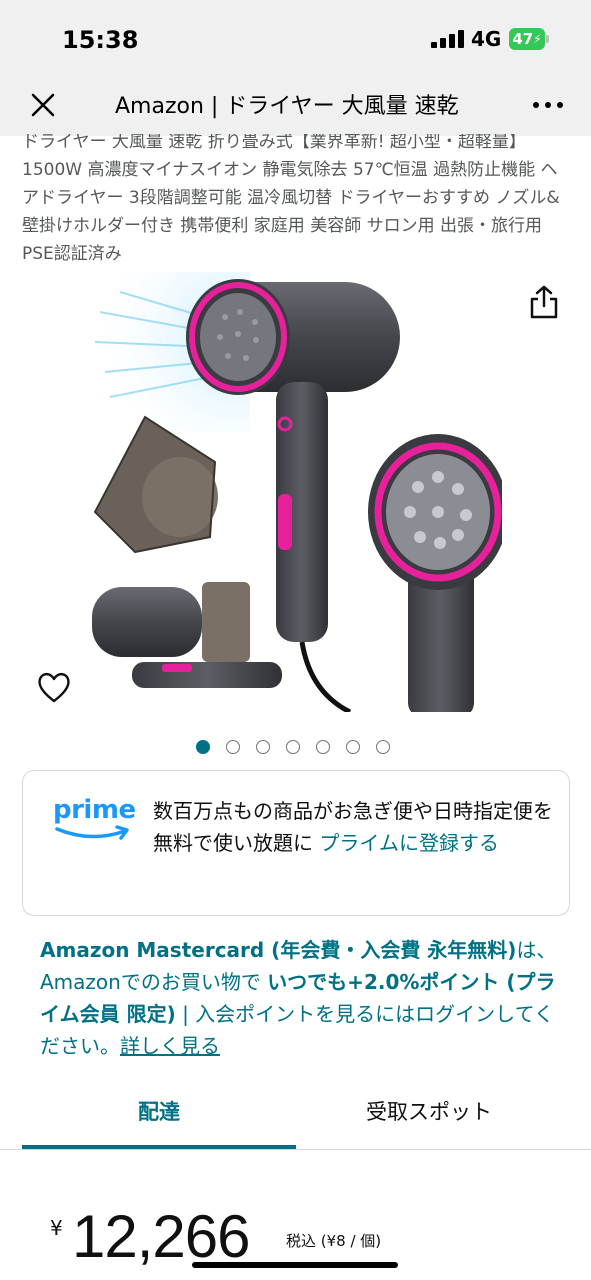 The image size is (591, 1280). What do you see at coordinates (448, 39) in the screenshot?
I see `signal-icon` at bounding box center [448, 39].